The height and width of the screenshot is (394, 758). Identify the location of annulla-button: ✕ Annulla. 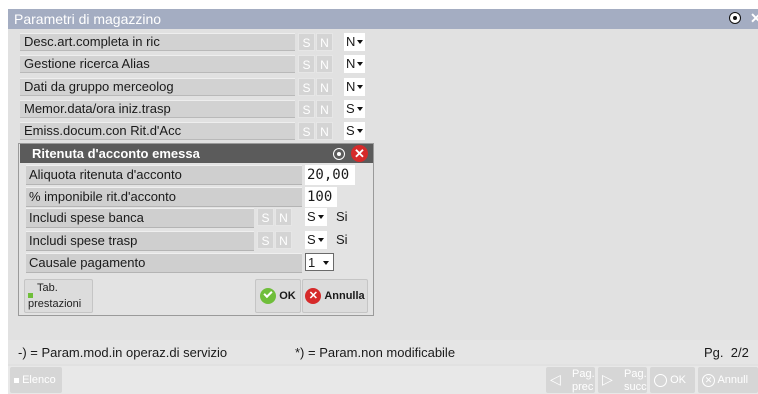
(335, 296).